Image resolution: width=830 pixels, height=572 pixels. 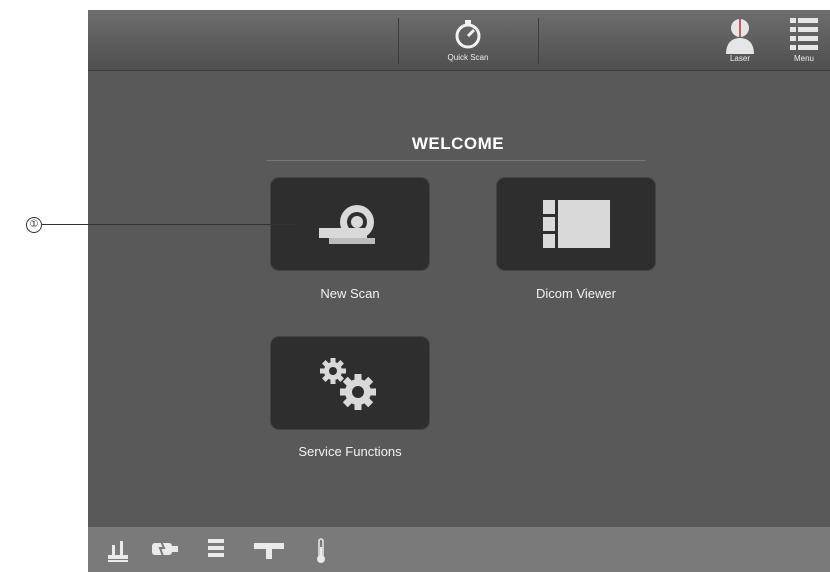 What do you see at coordinates (34, 225) in the screenshot?
I see `callout-number: ①` at bounding box center [34, 225].